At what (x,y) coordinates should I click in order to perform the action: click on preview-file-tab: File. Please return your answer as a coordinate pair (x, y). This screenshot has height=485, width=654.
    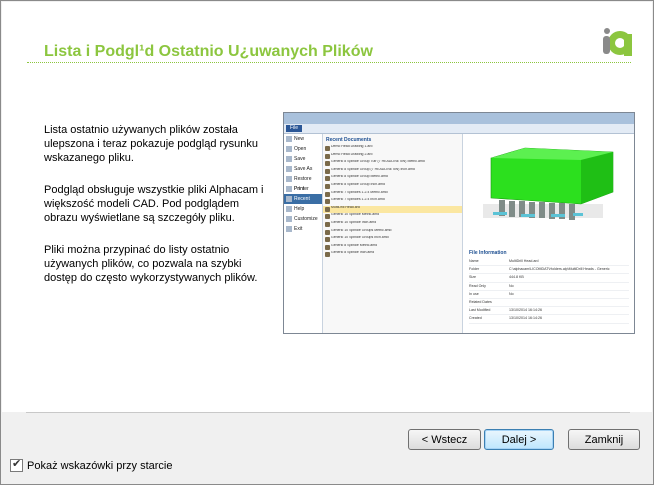
    Looking at the image, I should click on (294, 128).